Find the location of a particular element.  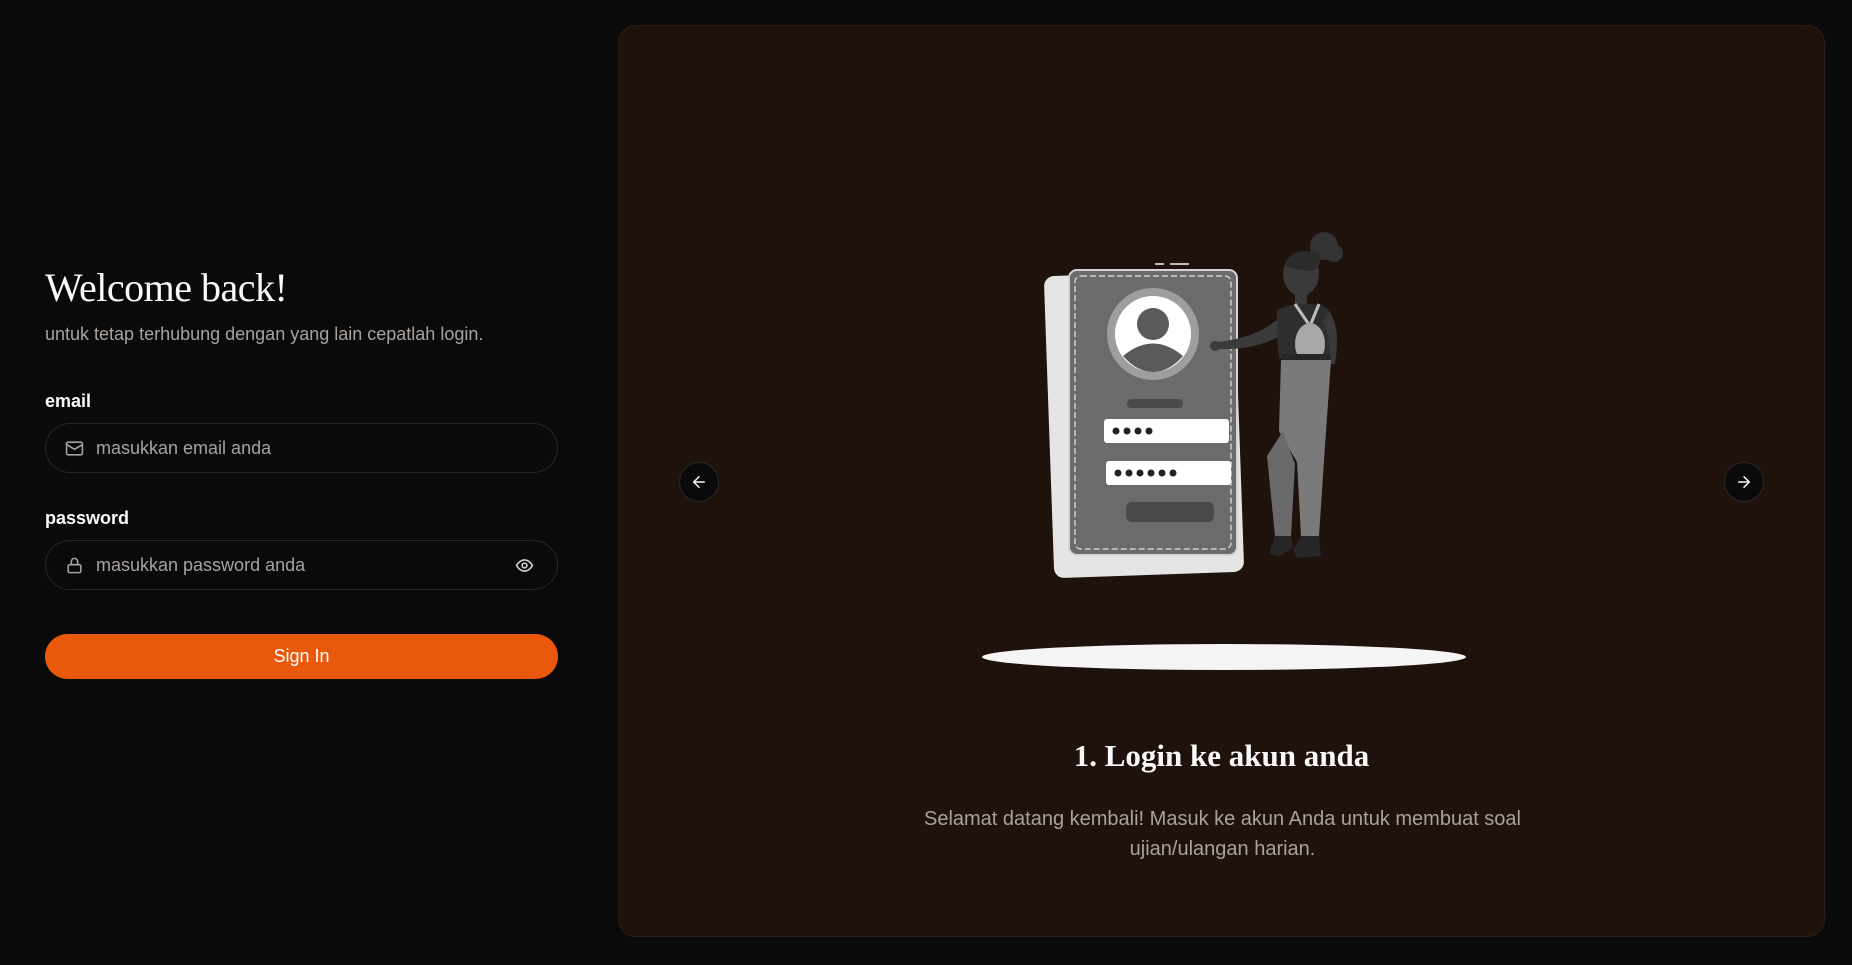

arrow-left-icon is located at coordinates (699, 482).